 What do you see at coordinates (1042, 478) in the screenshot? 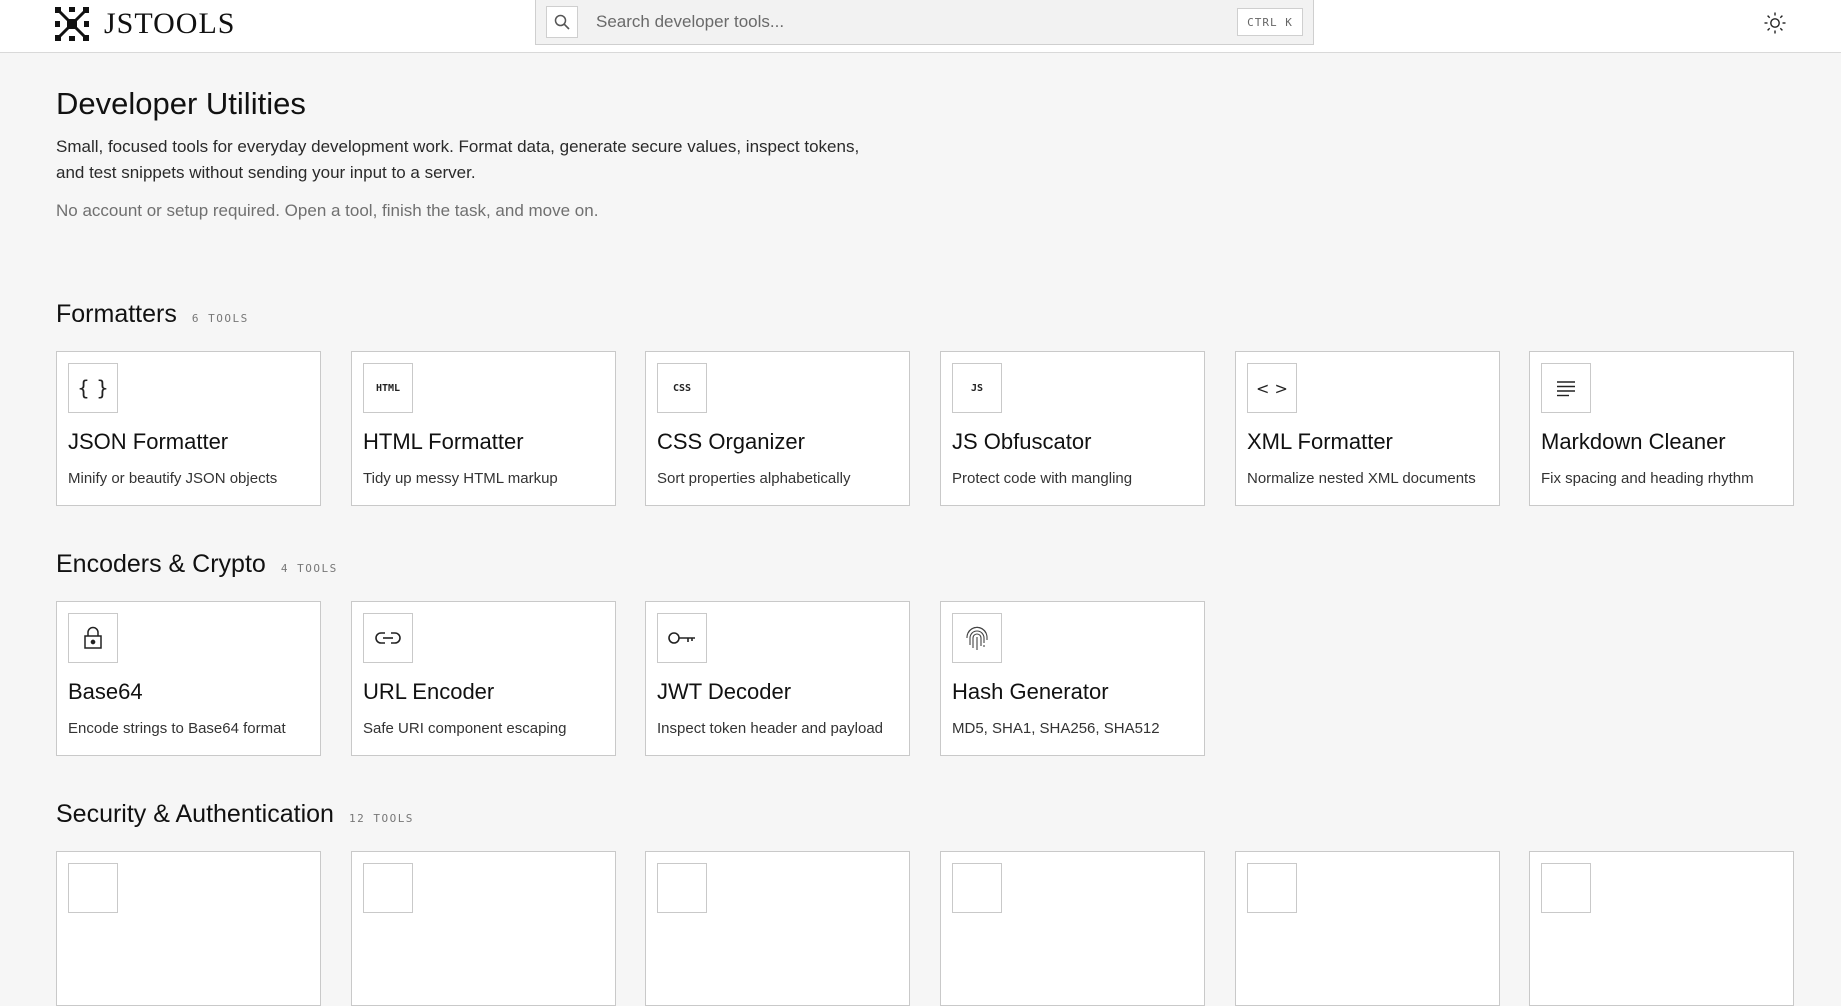
I see `tool-description: Protect code with mangling` at bounding box center [1042, 478].